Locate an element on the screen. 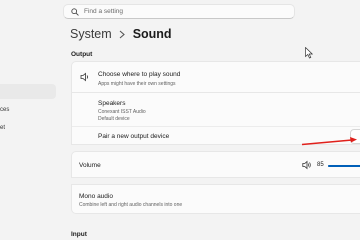 This screenshot has width=360, height=240. mono-audio-title: Mono audio is located at coordinates (96, 196).